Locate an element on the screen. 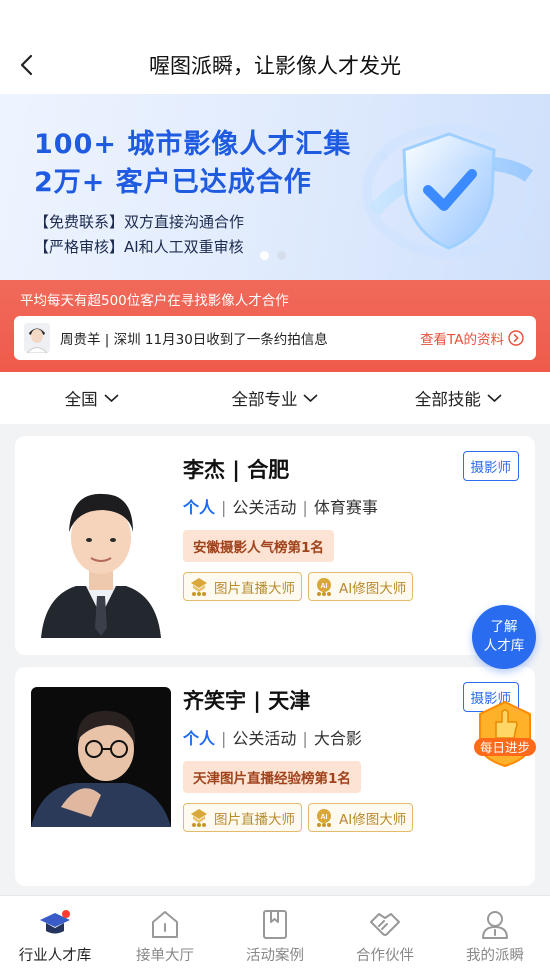  chevron-right-circle-icon is located at coordinates (516, 338).